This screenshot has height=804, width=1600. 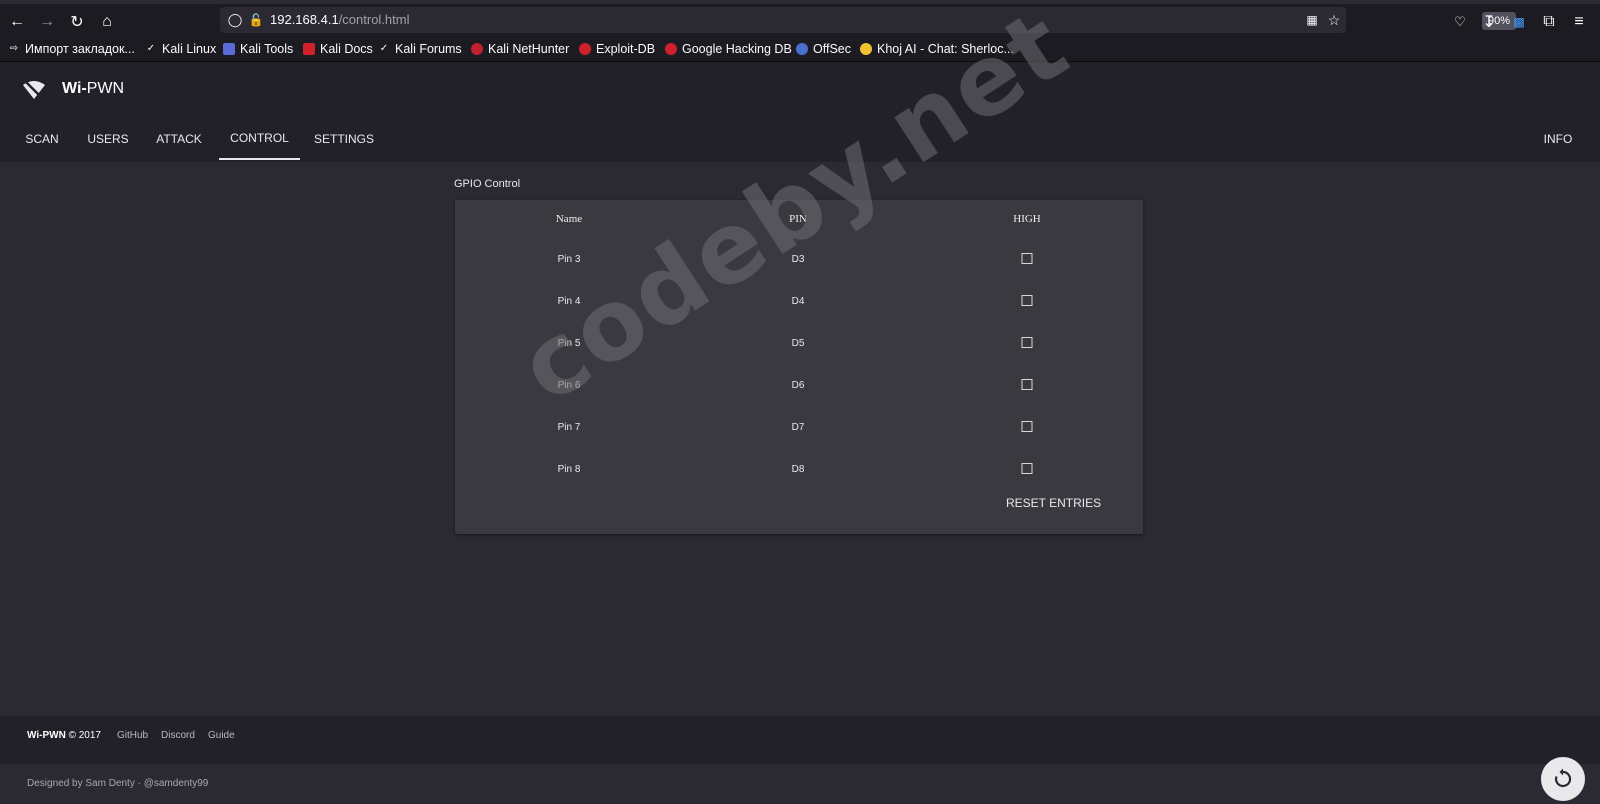 What do you see at coordinates (823, 49) in the screenshot?
I see `bookmark-item: OffSec` at bounding box center [823, 49].